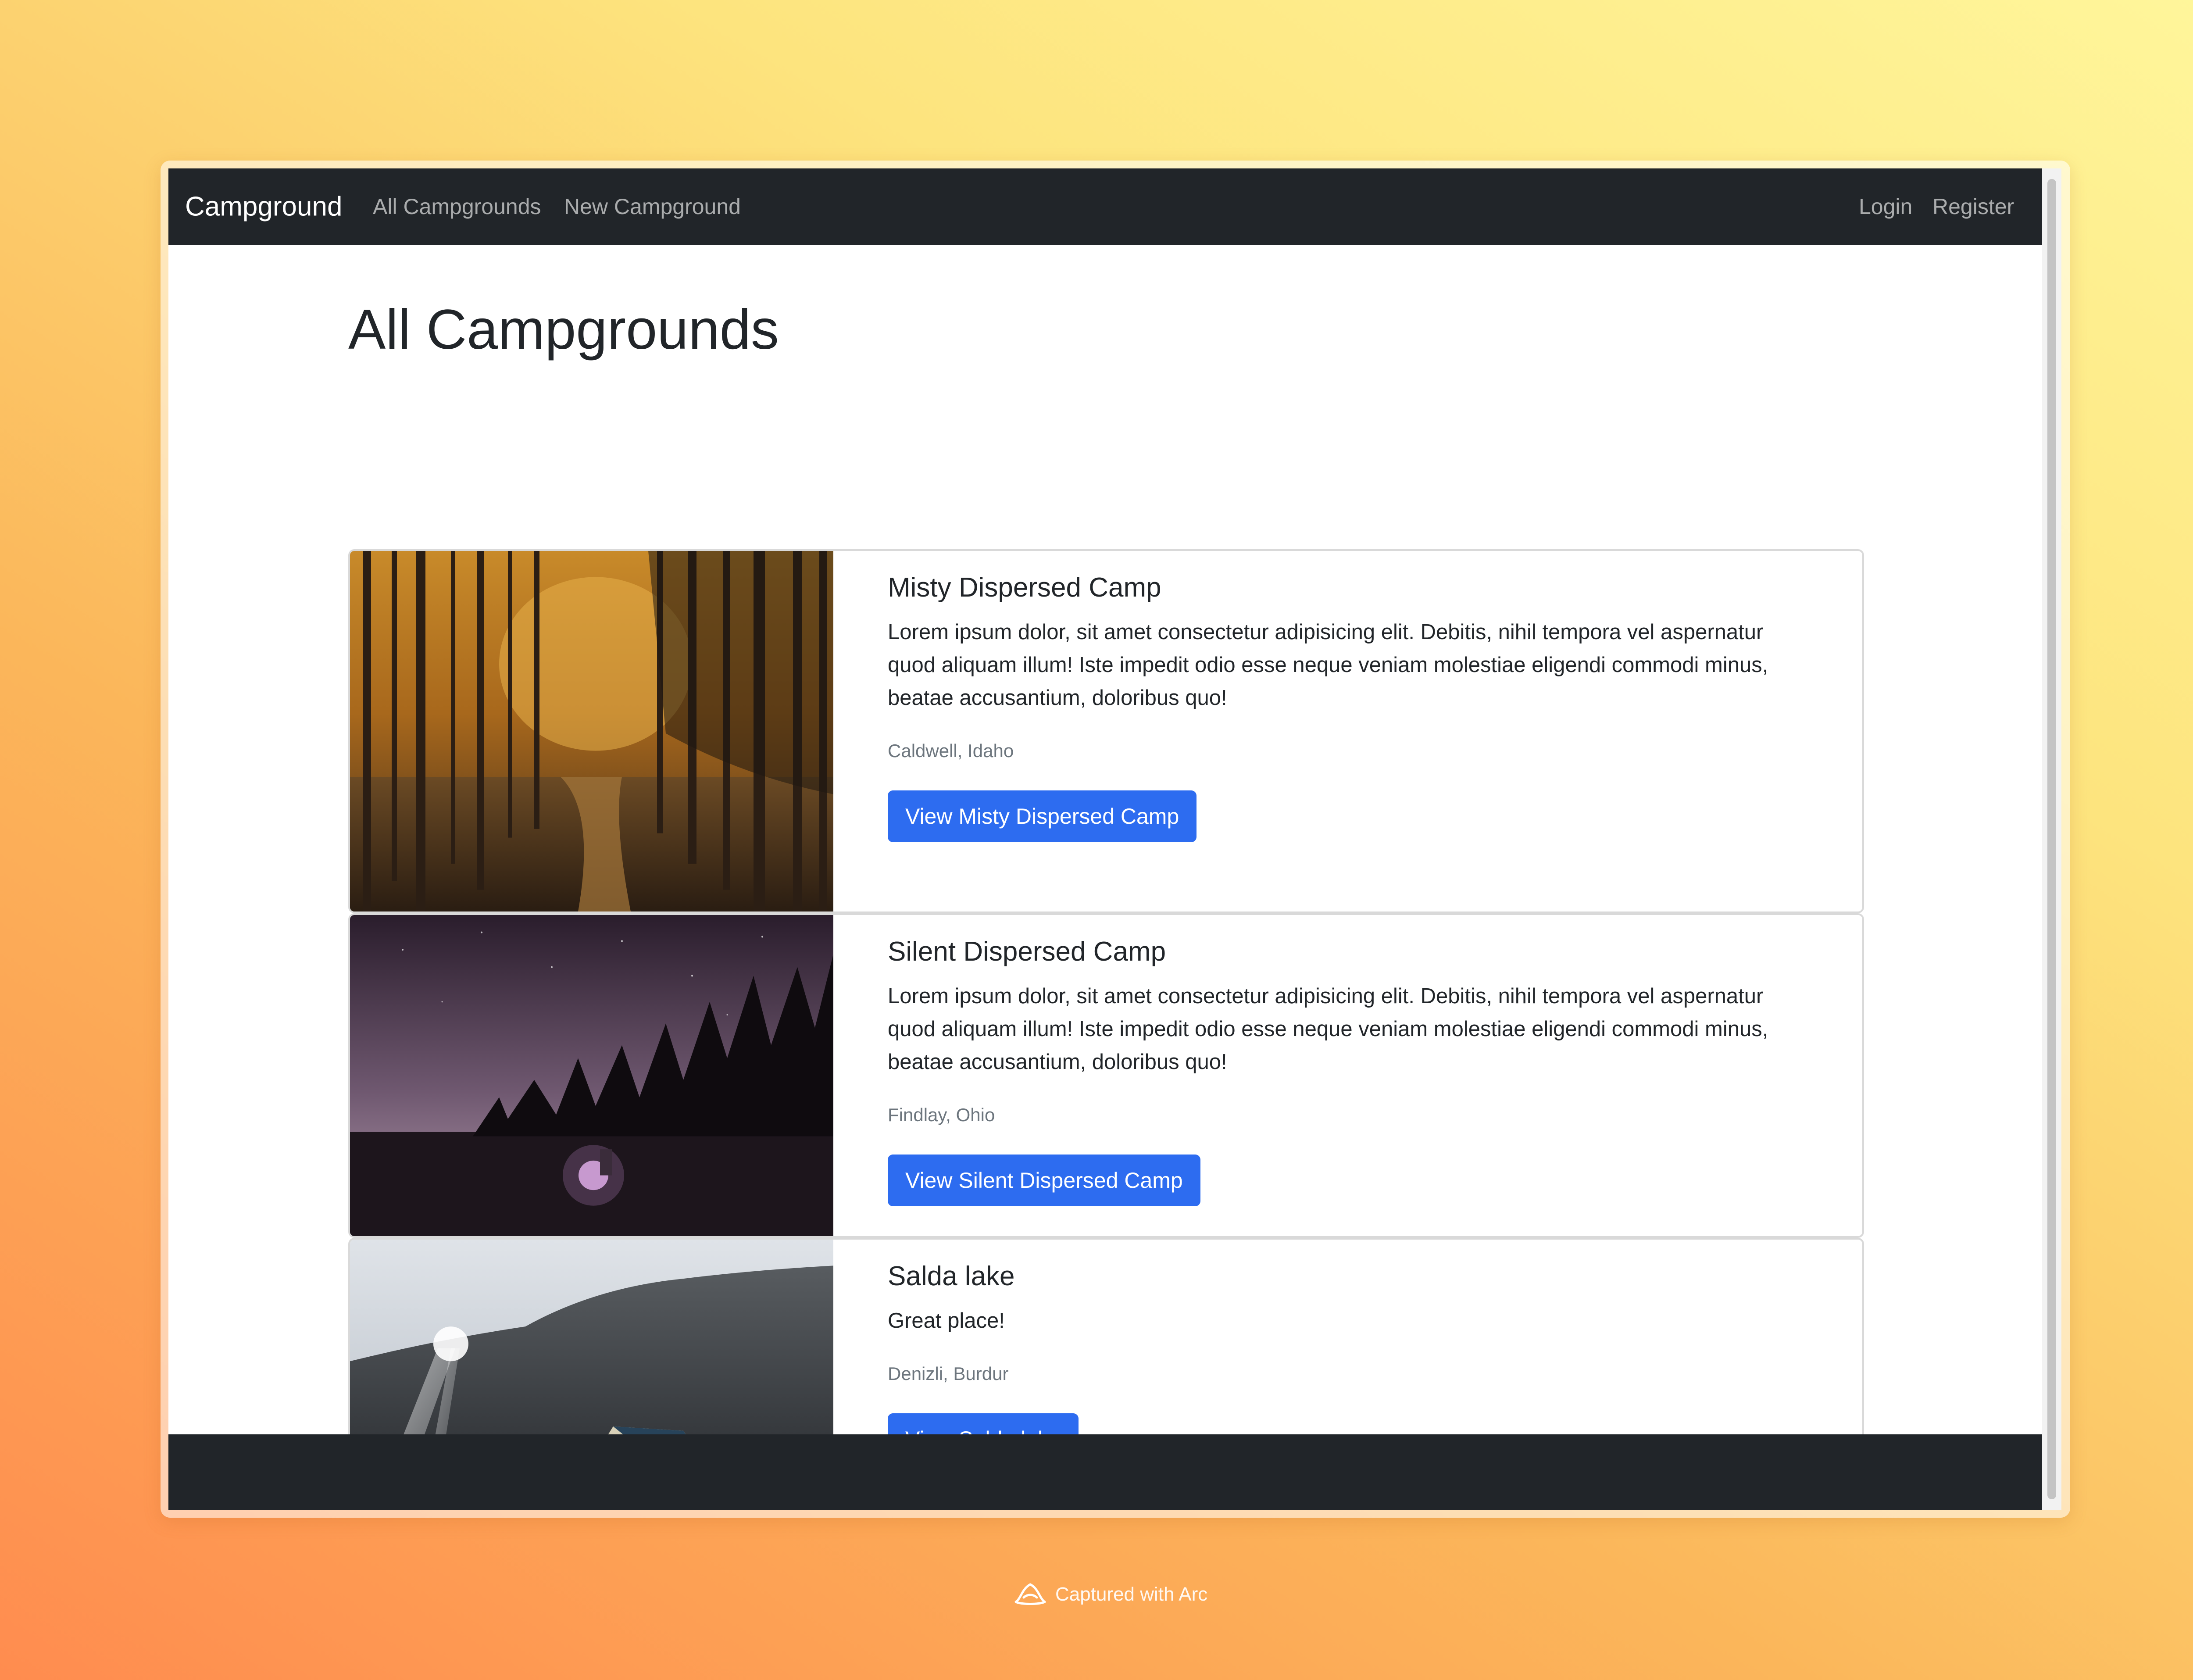 This screenshot has width=2193, height=1680. Describe the element at coordinates (563, 329) in the screenshot. I see `page-title: All Campgrounds` at that location.